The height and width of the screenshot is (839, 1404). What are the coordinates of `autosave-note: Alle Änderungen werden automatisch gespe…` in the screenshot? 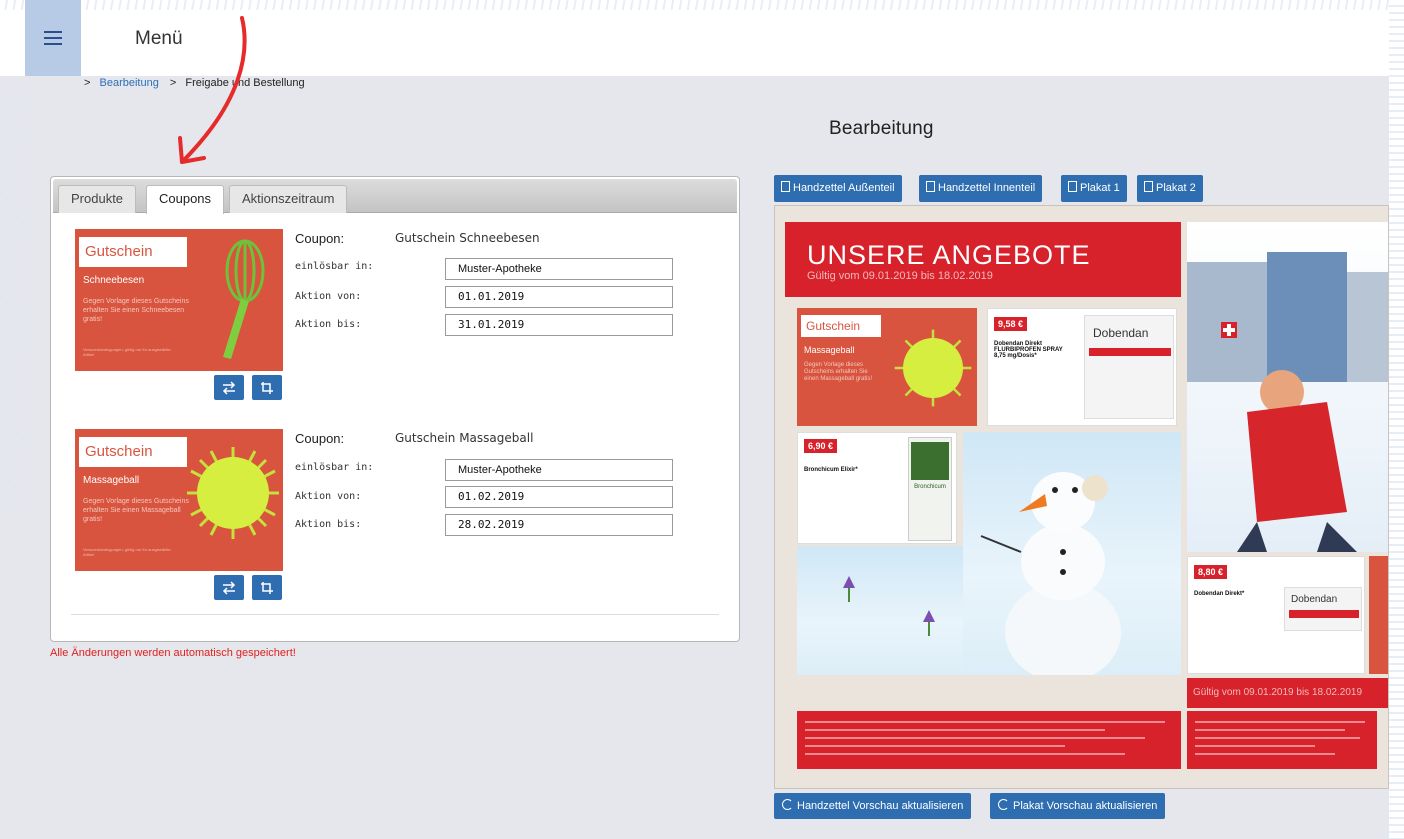 It's located at (173, 653).